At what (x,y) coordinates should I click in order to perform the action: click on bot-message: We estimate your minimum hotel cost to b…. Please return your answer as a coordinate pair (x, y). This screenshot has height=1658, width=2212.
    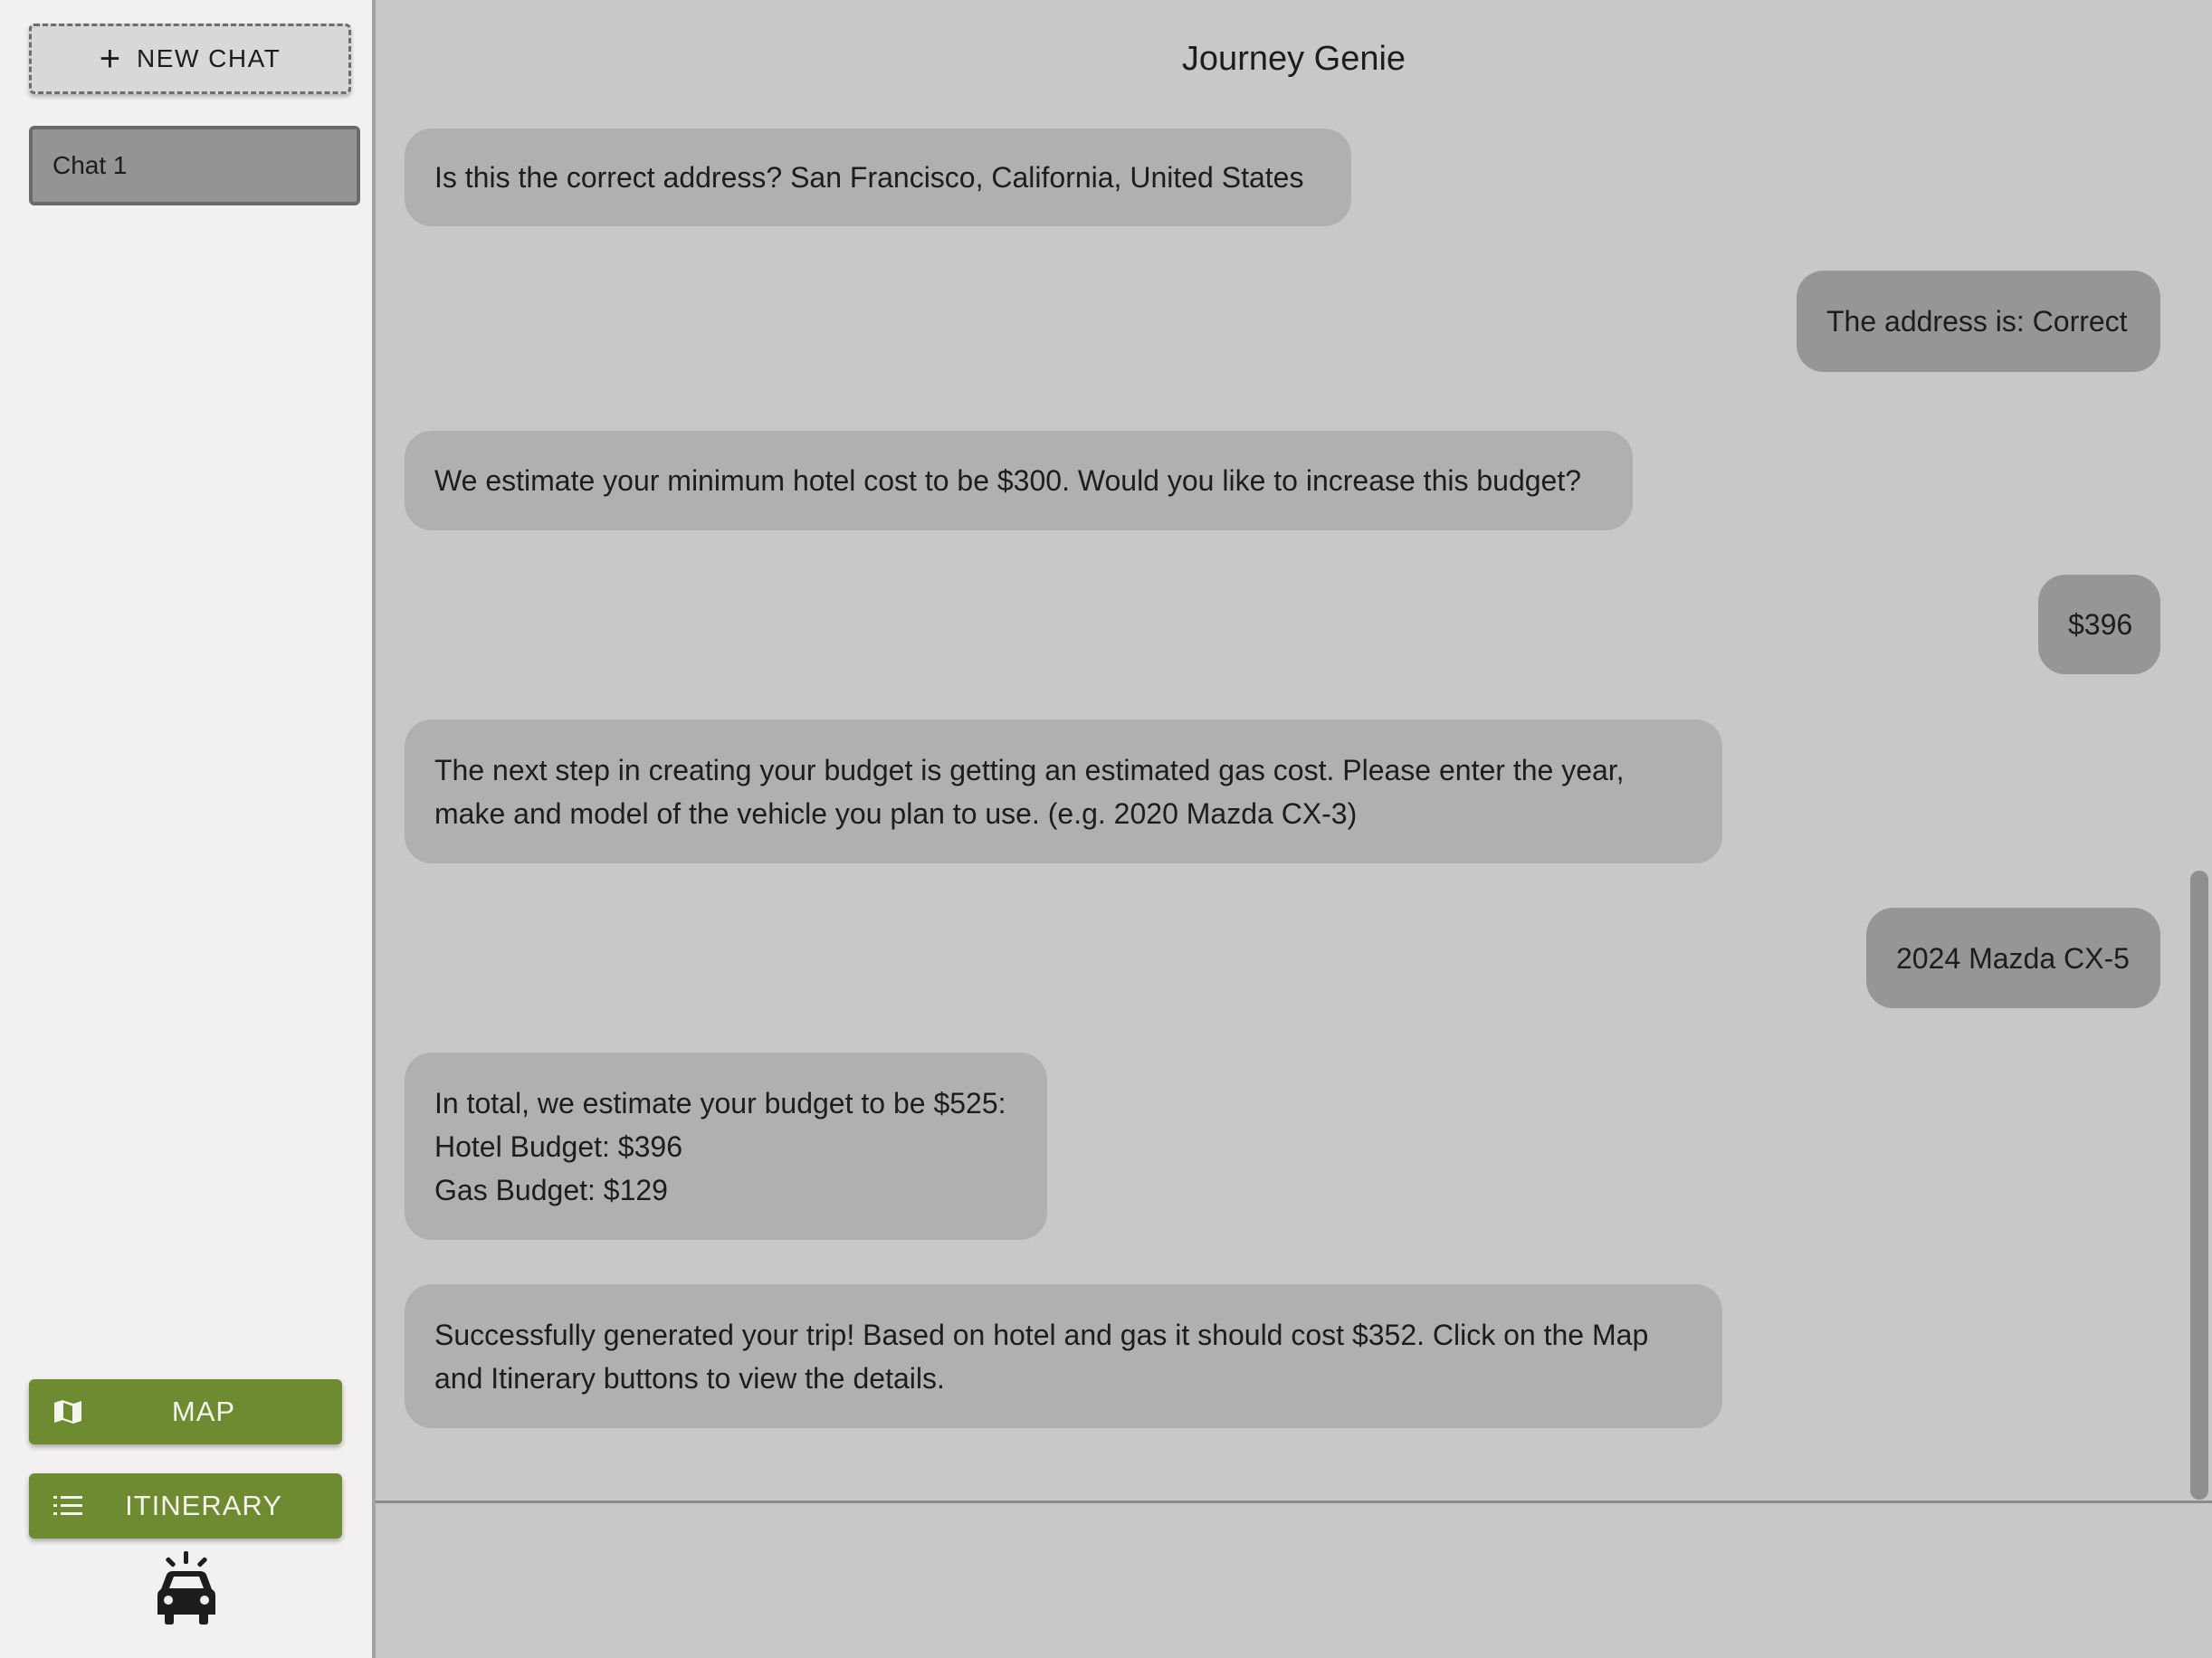
    Looking at the image, I should click on (1019, 480).